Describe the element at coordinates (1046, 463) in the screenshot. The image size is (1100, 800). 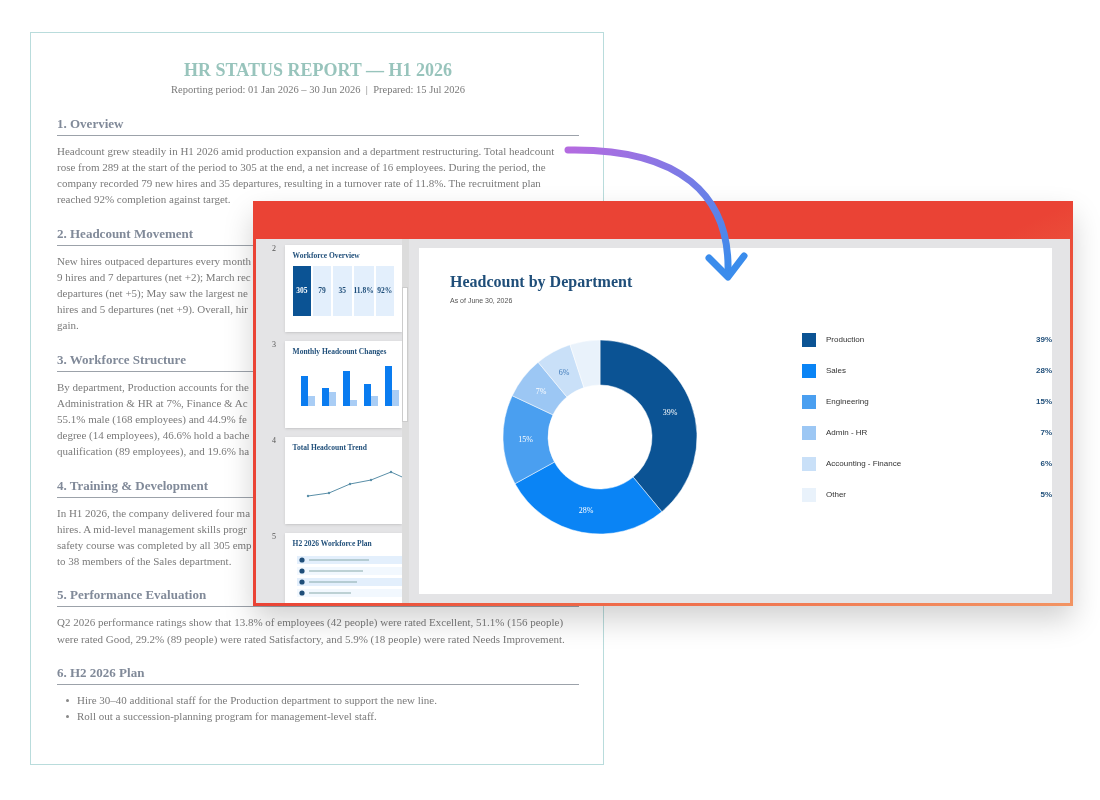
I see `legend-value: 6%` at that location.